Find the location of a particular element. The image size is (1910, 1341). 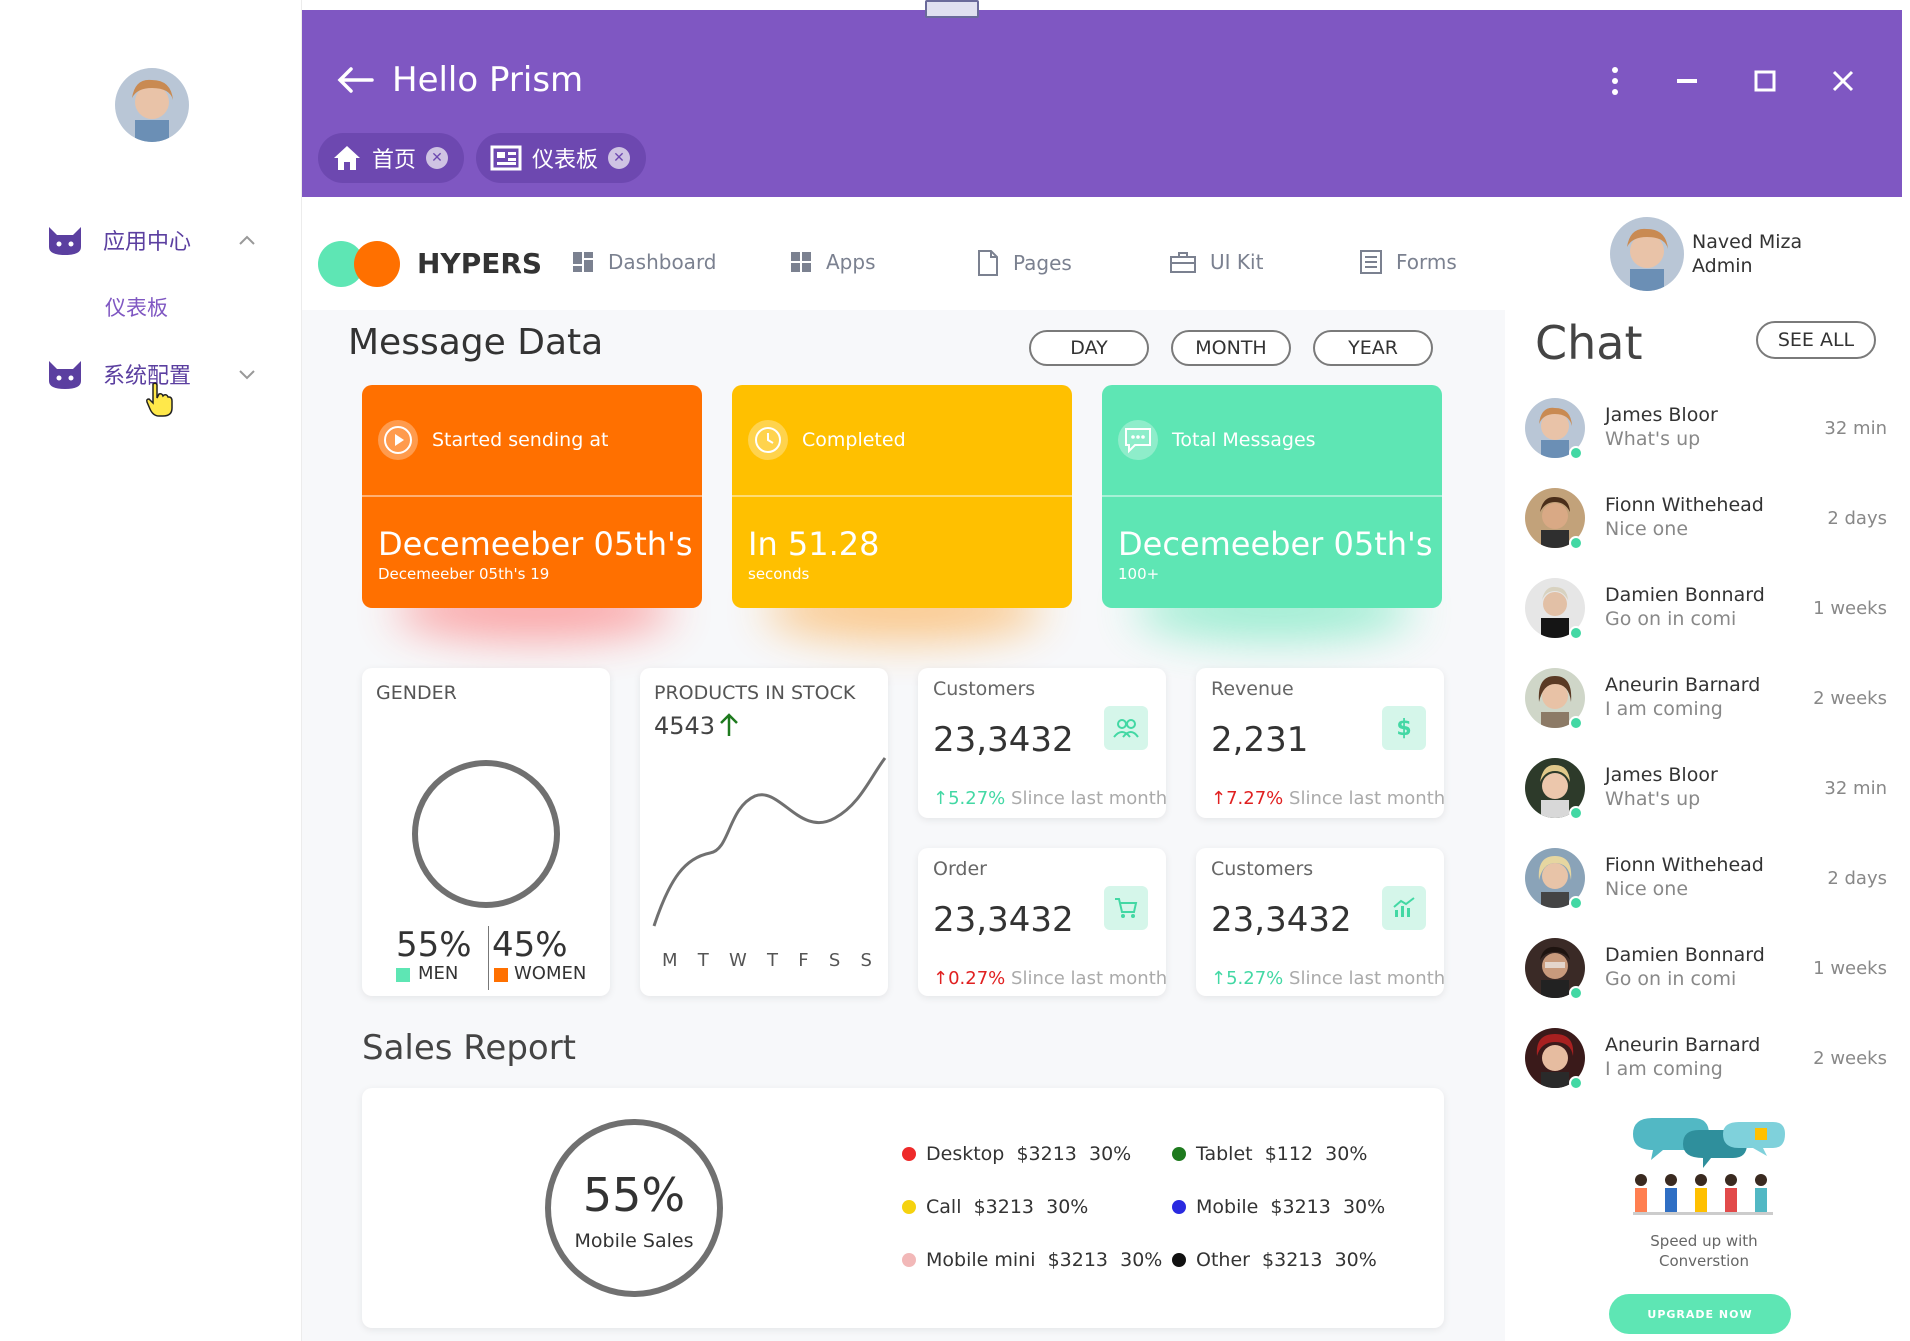

legend-label: Mobile mini is located at coordinates (981, 1260).